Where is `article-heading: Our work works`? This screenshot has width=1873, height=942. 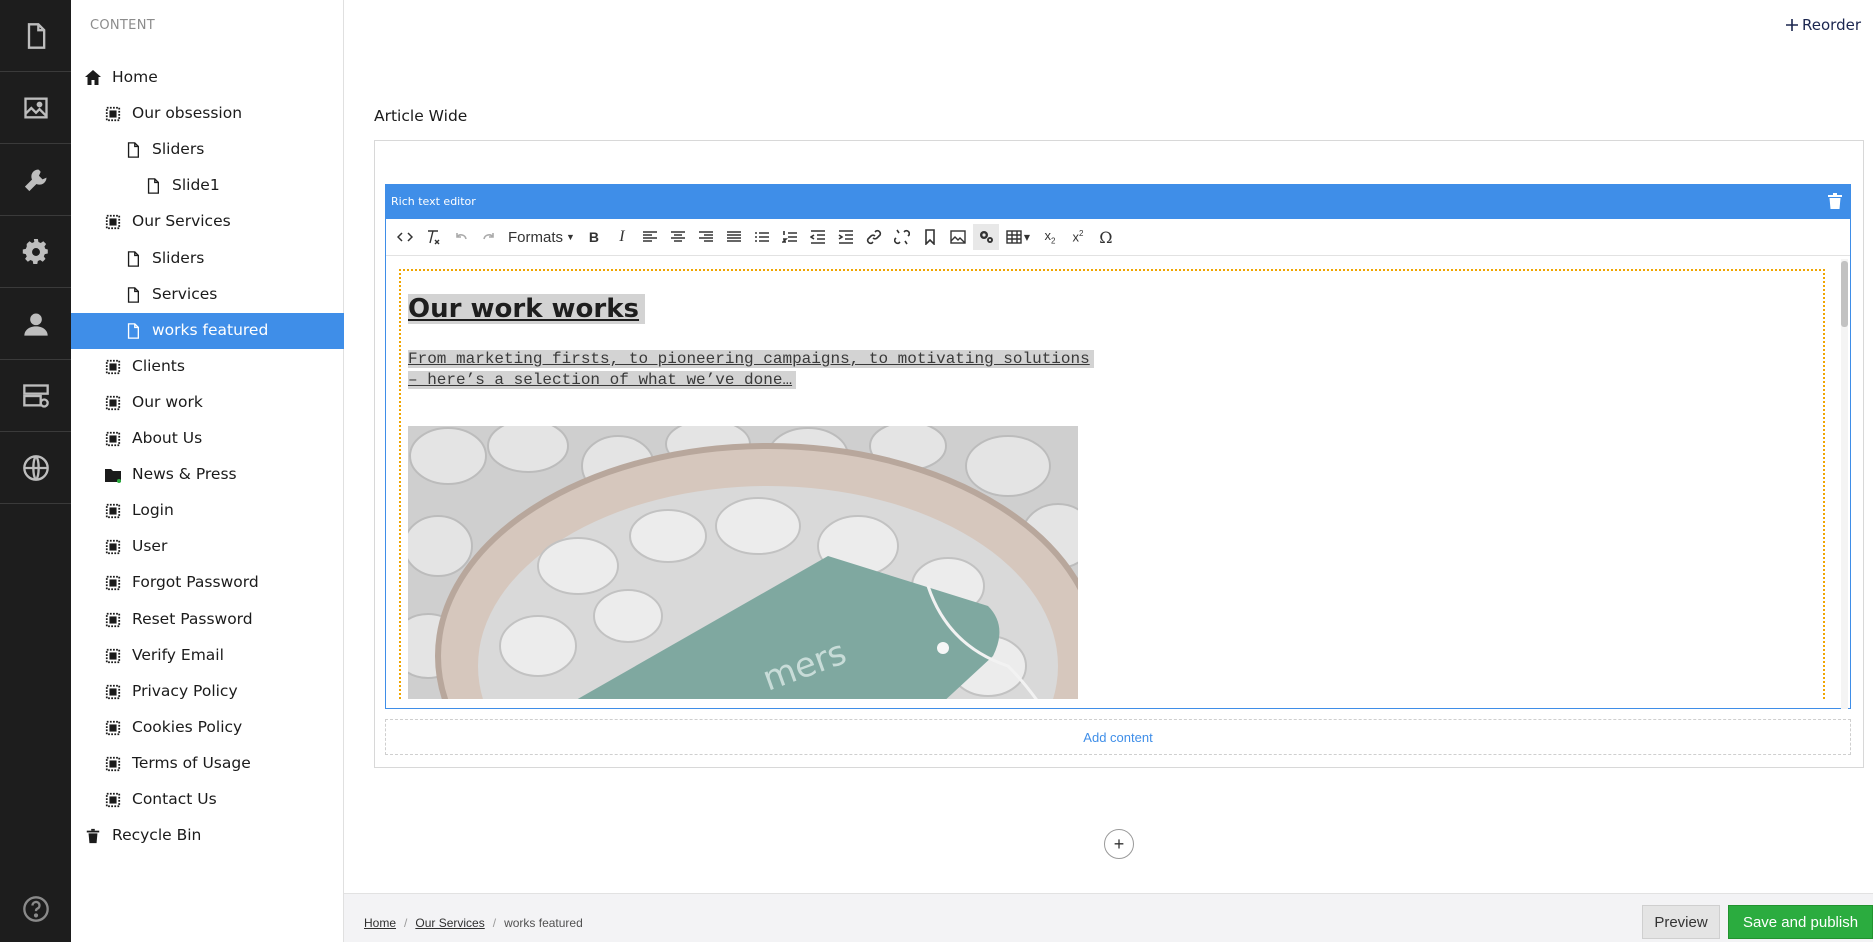
article-heading: Our work works is located at coordinates (527, 309).